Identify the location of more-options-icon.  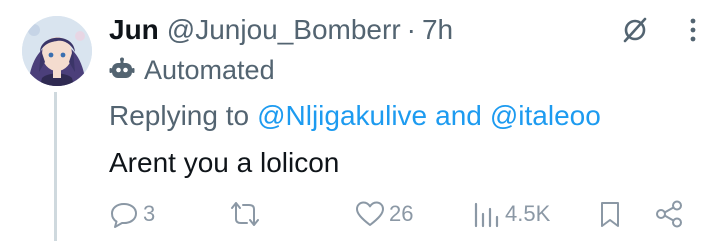
(693, 30).